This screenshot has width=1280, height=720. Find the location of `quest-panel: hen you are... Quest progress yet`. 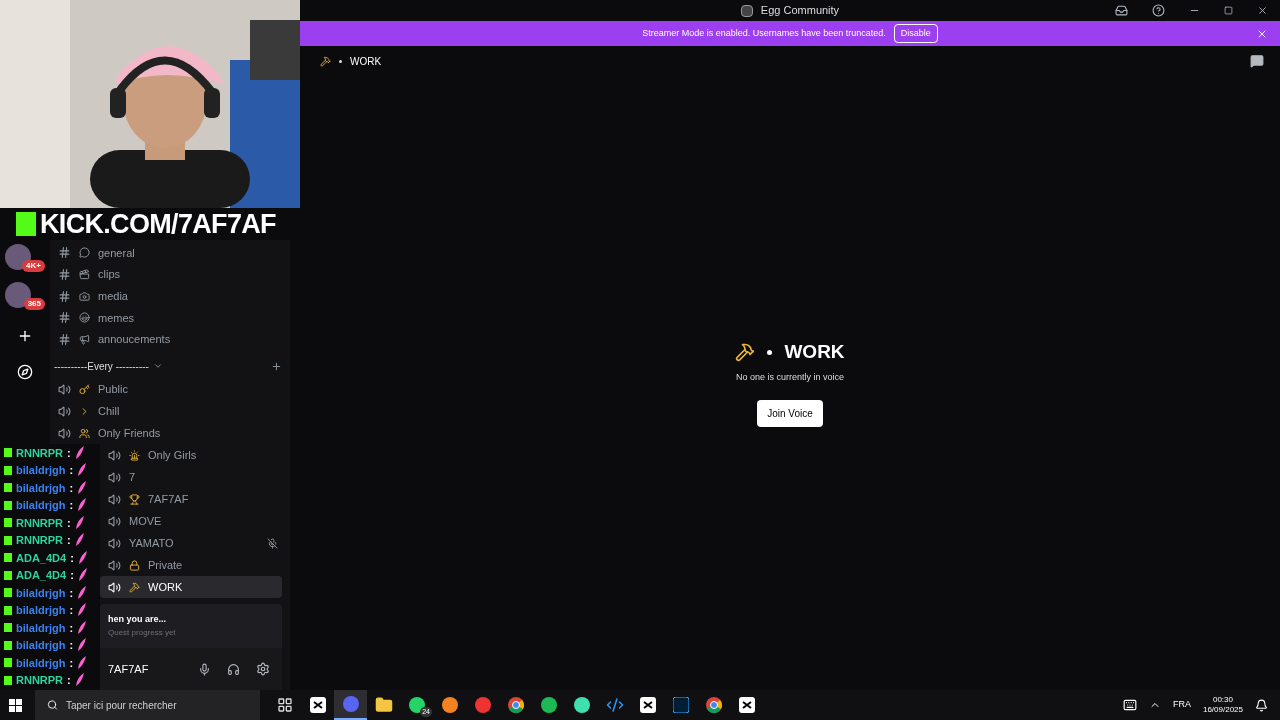

quest-panel: hen you are... Quest progress yet is located at coordinates (191, 626).